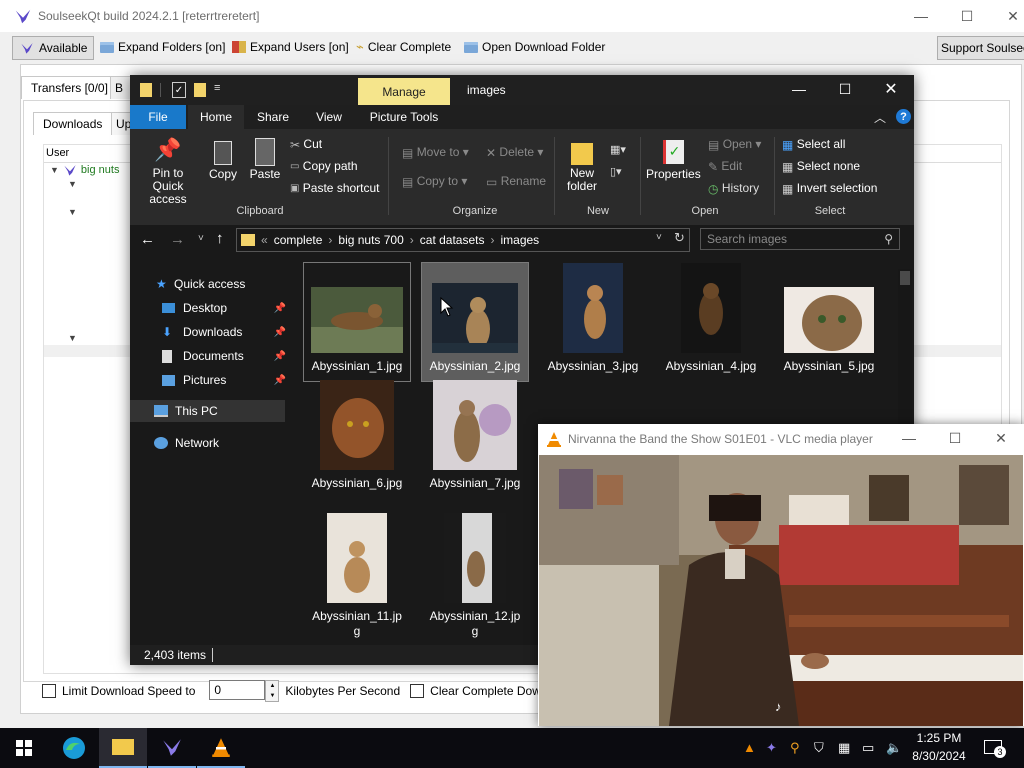 The image size is (1024, 768). Describe the element at coordinates (711, 322) in the screenshot. I see `file-item: Abyssinian_4.jpg` at that location.